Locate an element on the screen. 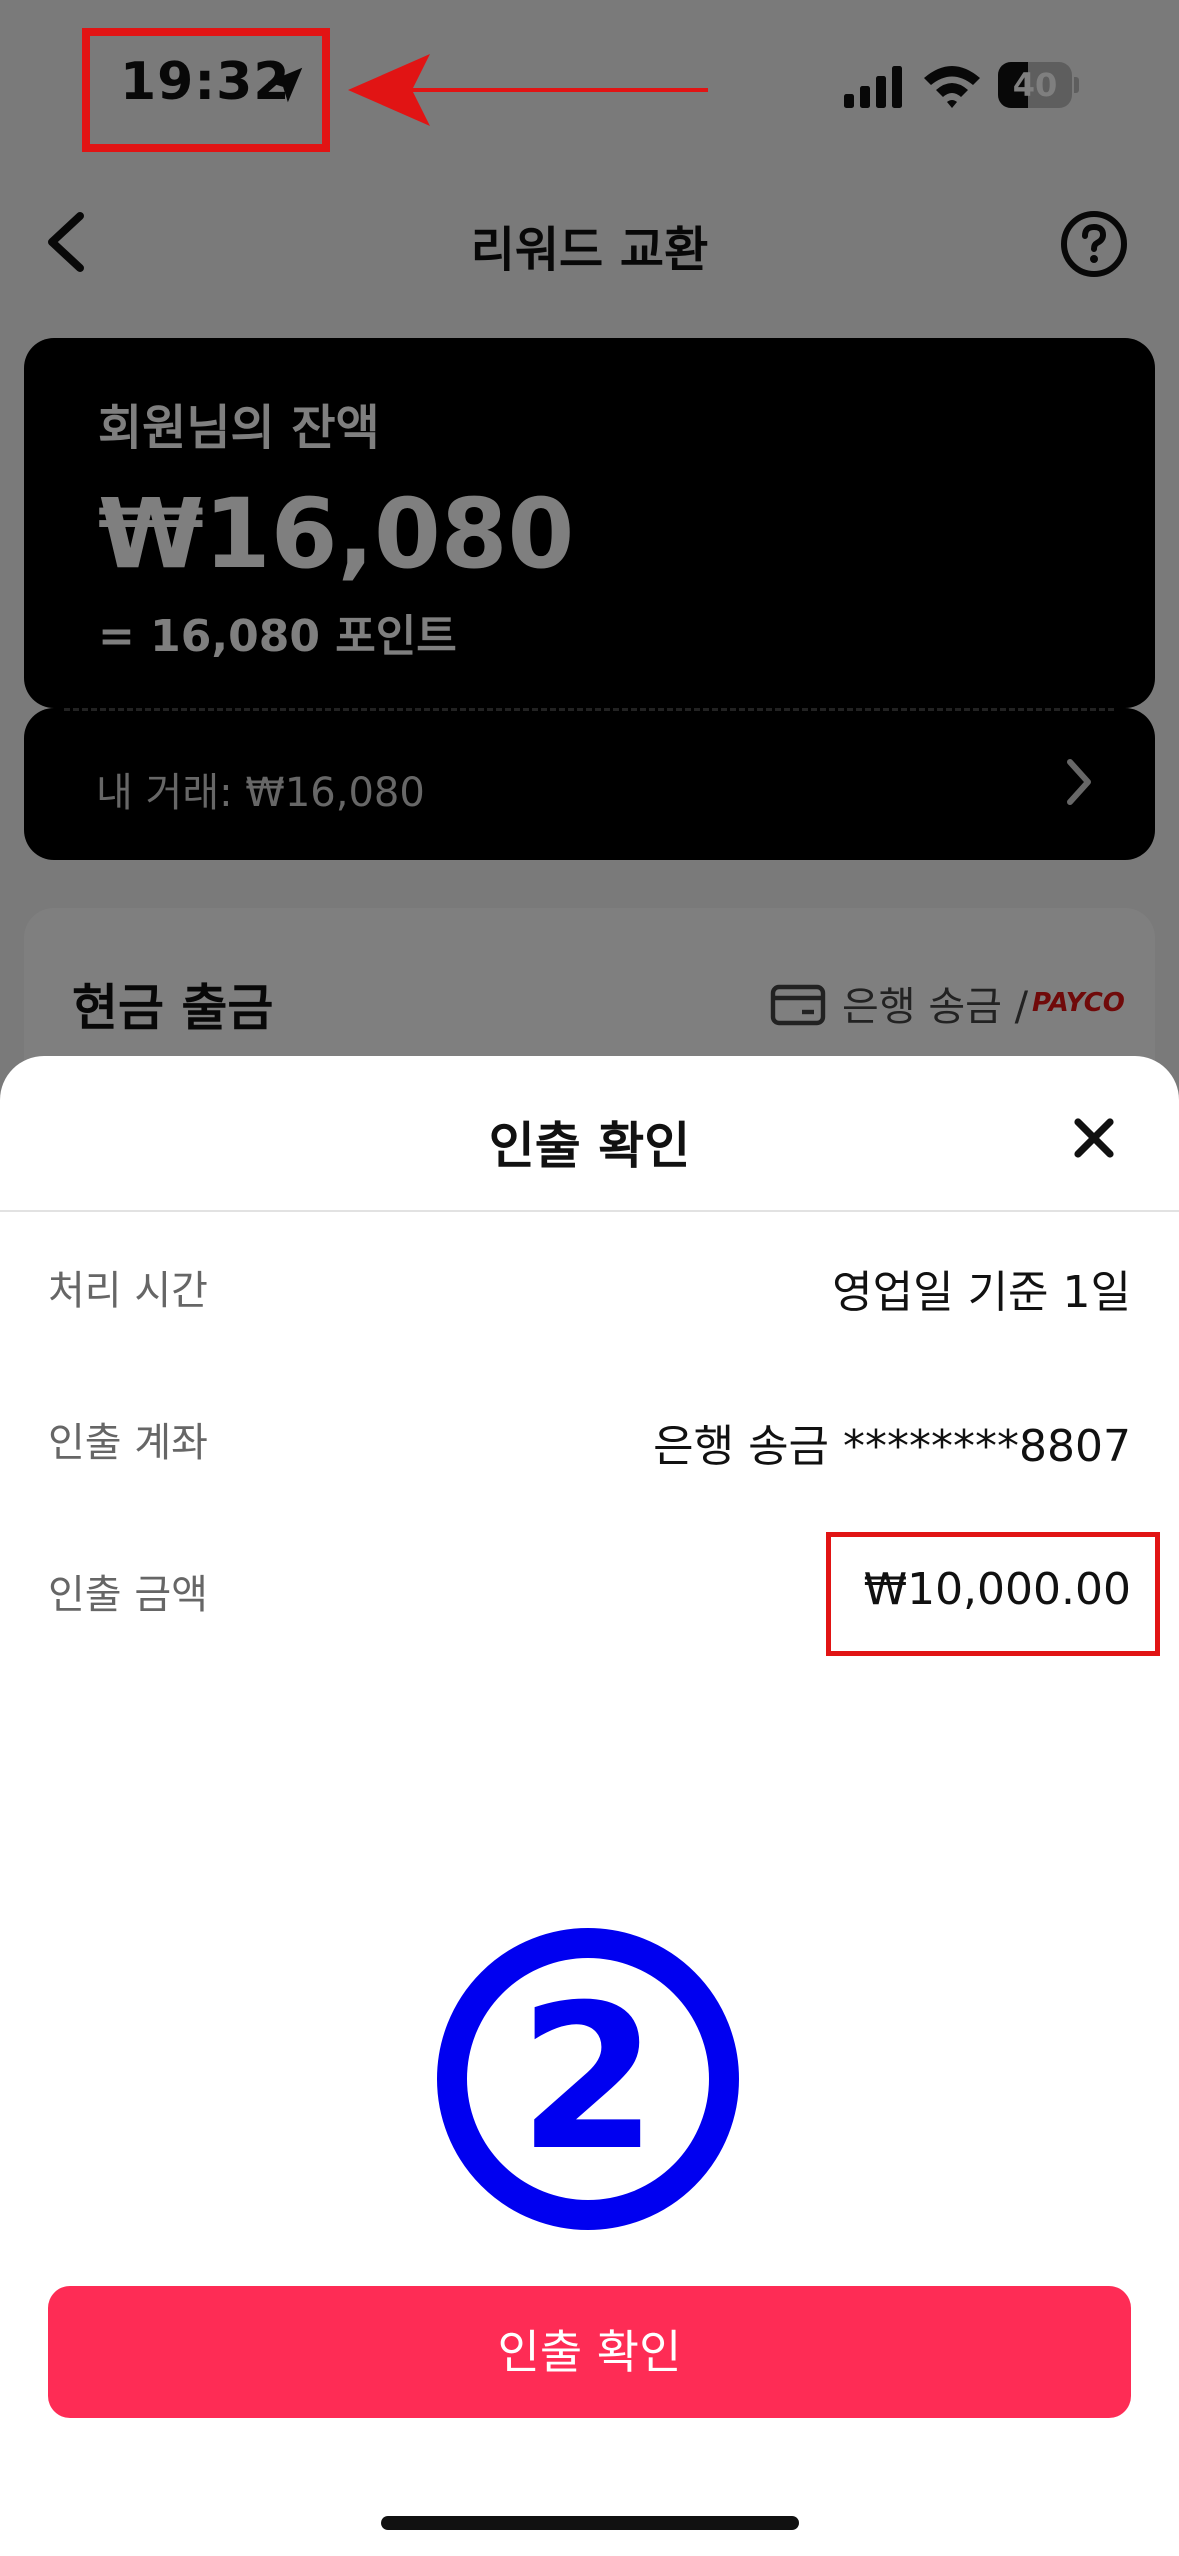 The image size is (1179, 2556). withdrawal-amount-label: 인출 금액 is located at coordinates (128, 1595).